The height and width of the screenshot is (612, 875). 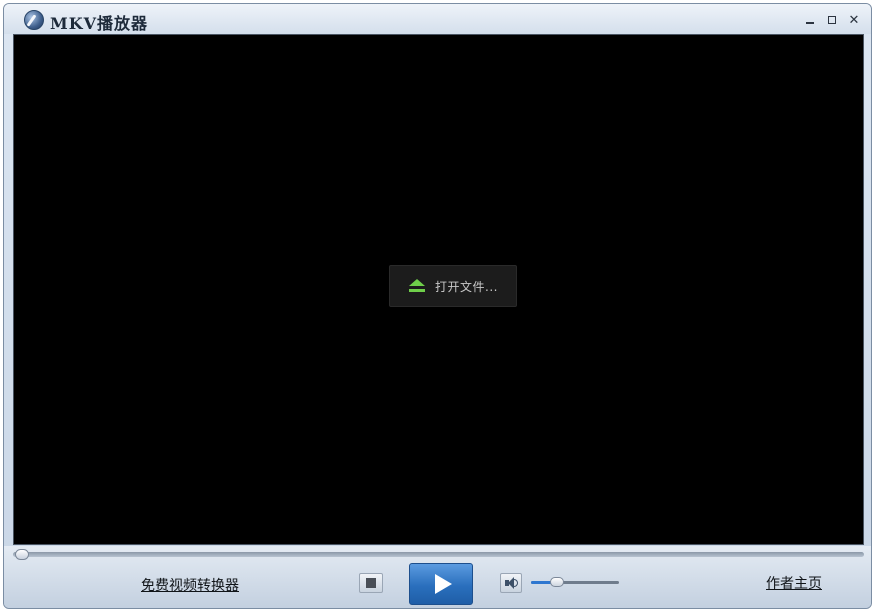 What do you see at coordinates (438, 554) in the screenshot?
I see `seek-bar` at bounding box center [438, 554].